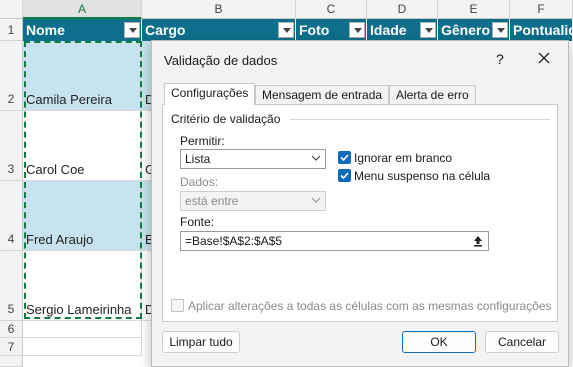  Describe the element at coordinates (197, 222) in the screenshot. I see `source-label: Fonte:` at that location.